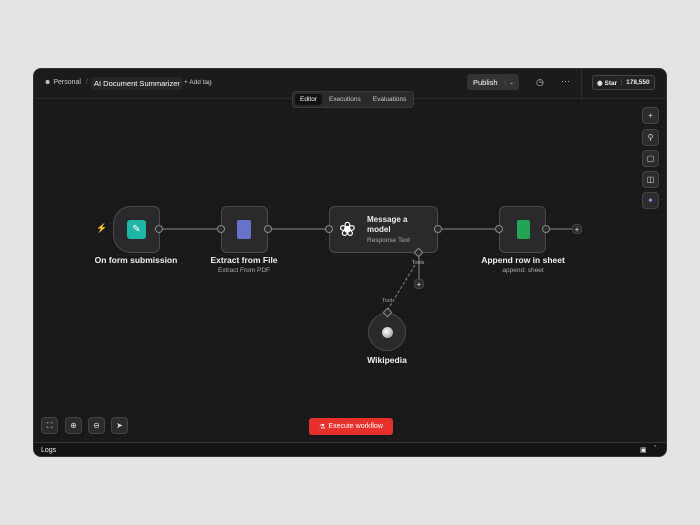 This screenshot has height=525, width=700. What do you see at coordinates (347, 230) in the screenshot?
I see `openai-icon: ❀` at bounding box center [347, 230].